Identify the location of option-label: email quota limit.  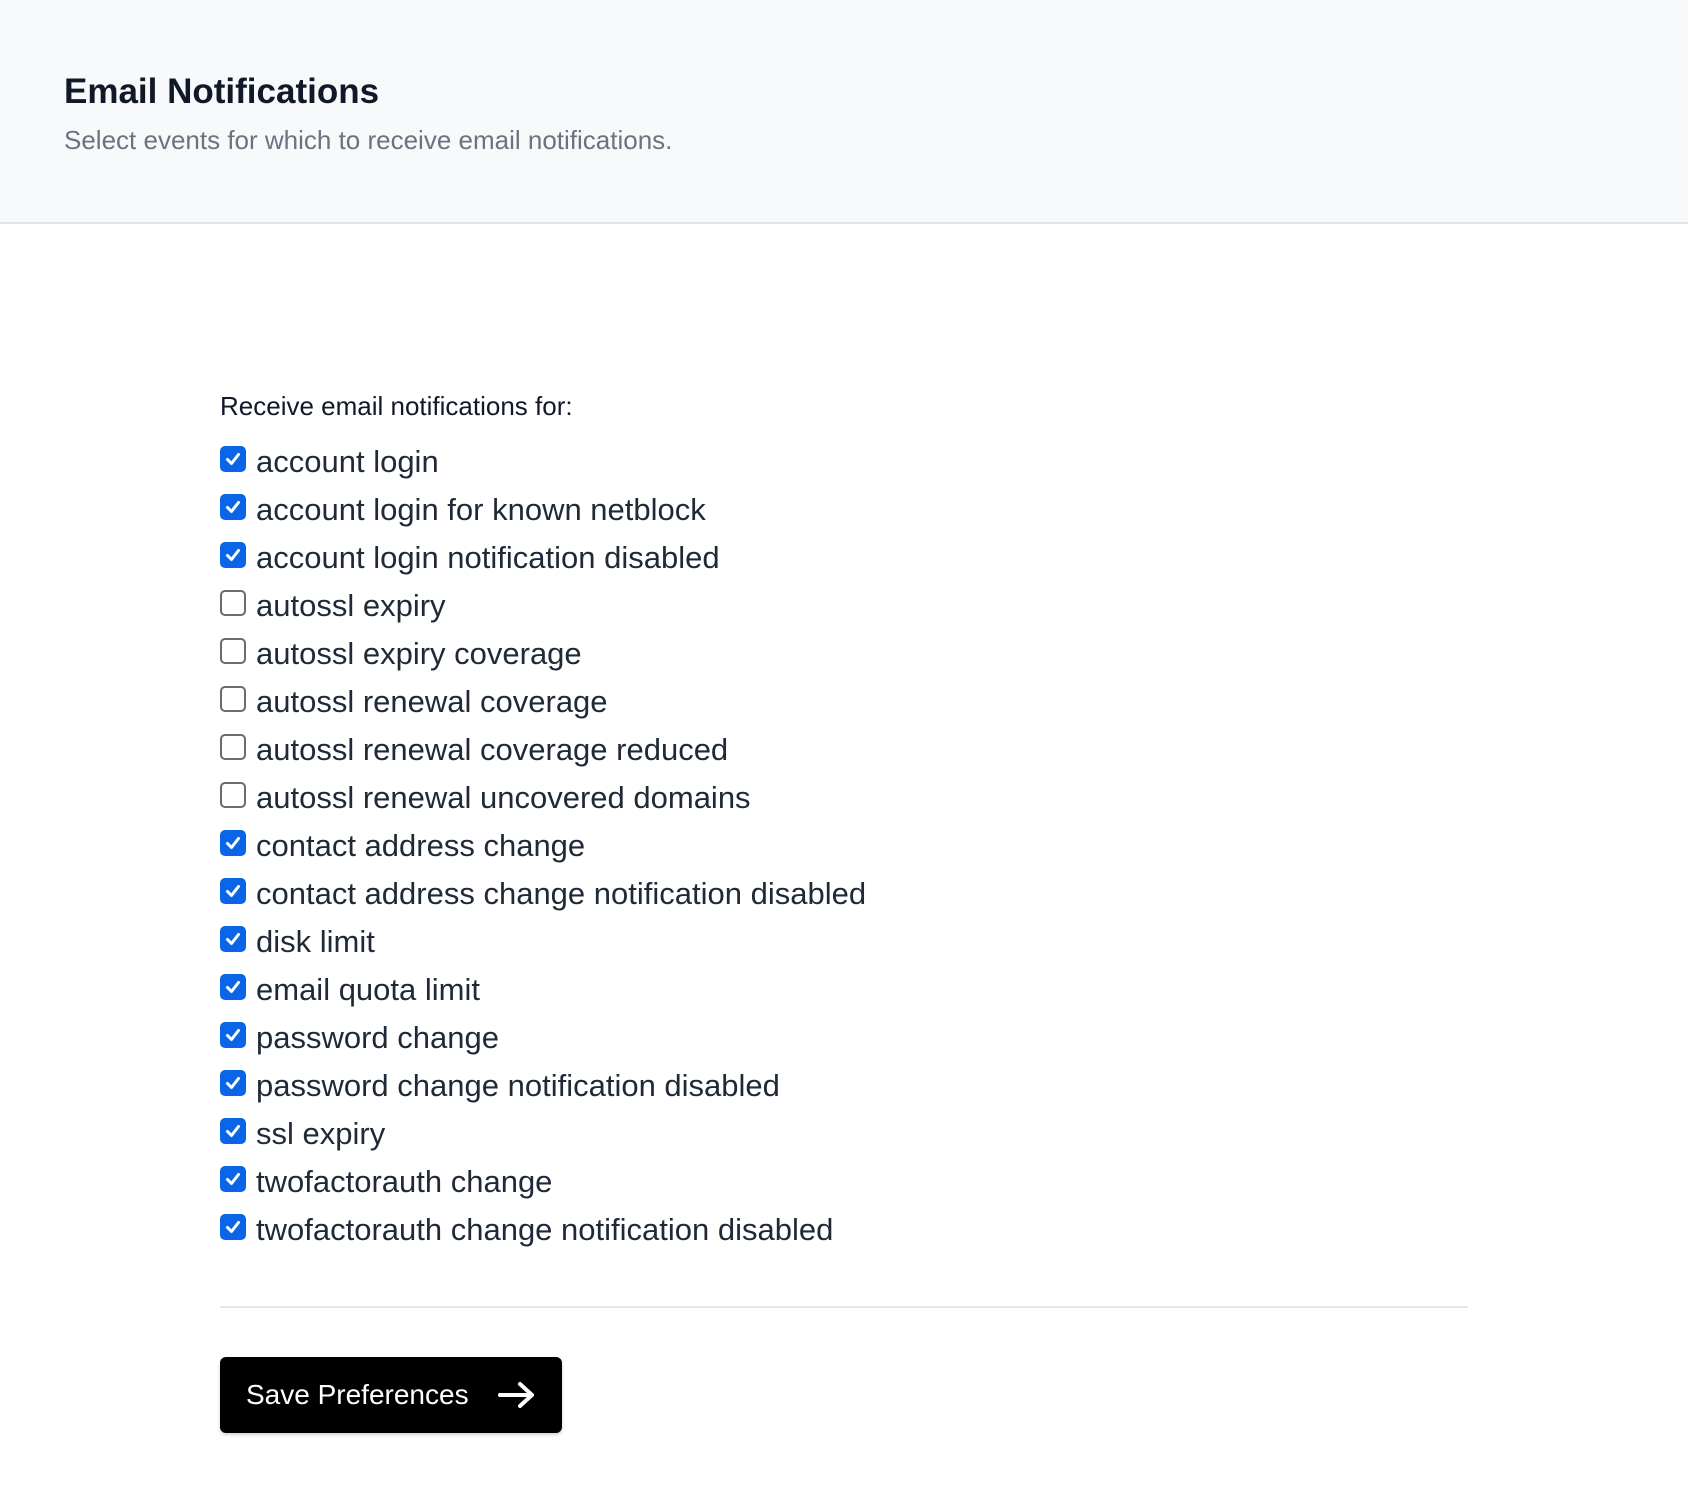
(368, 989).